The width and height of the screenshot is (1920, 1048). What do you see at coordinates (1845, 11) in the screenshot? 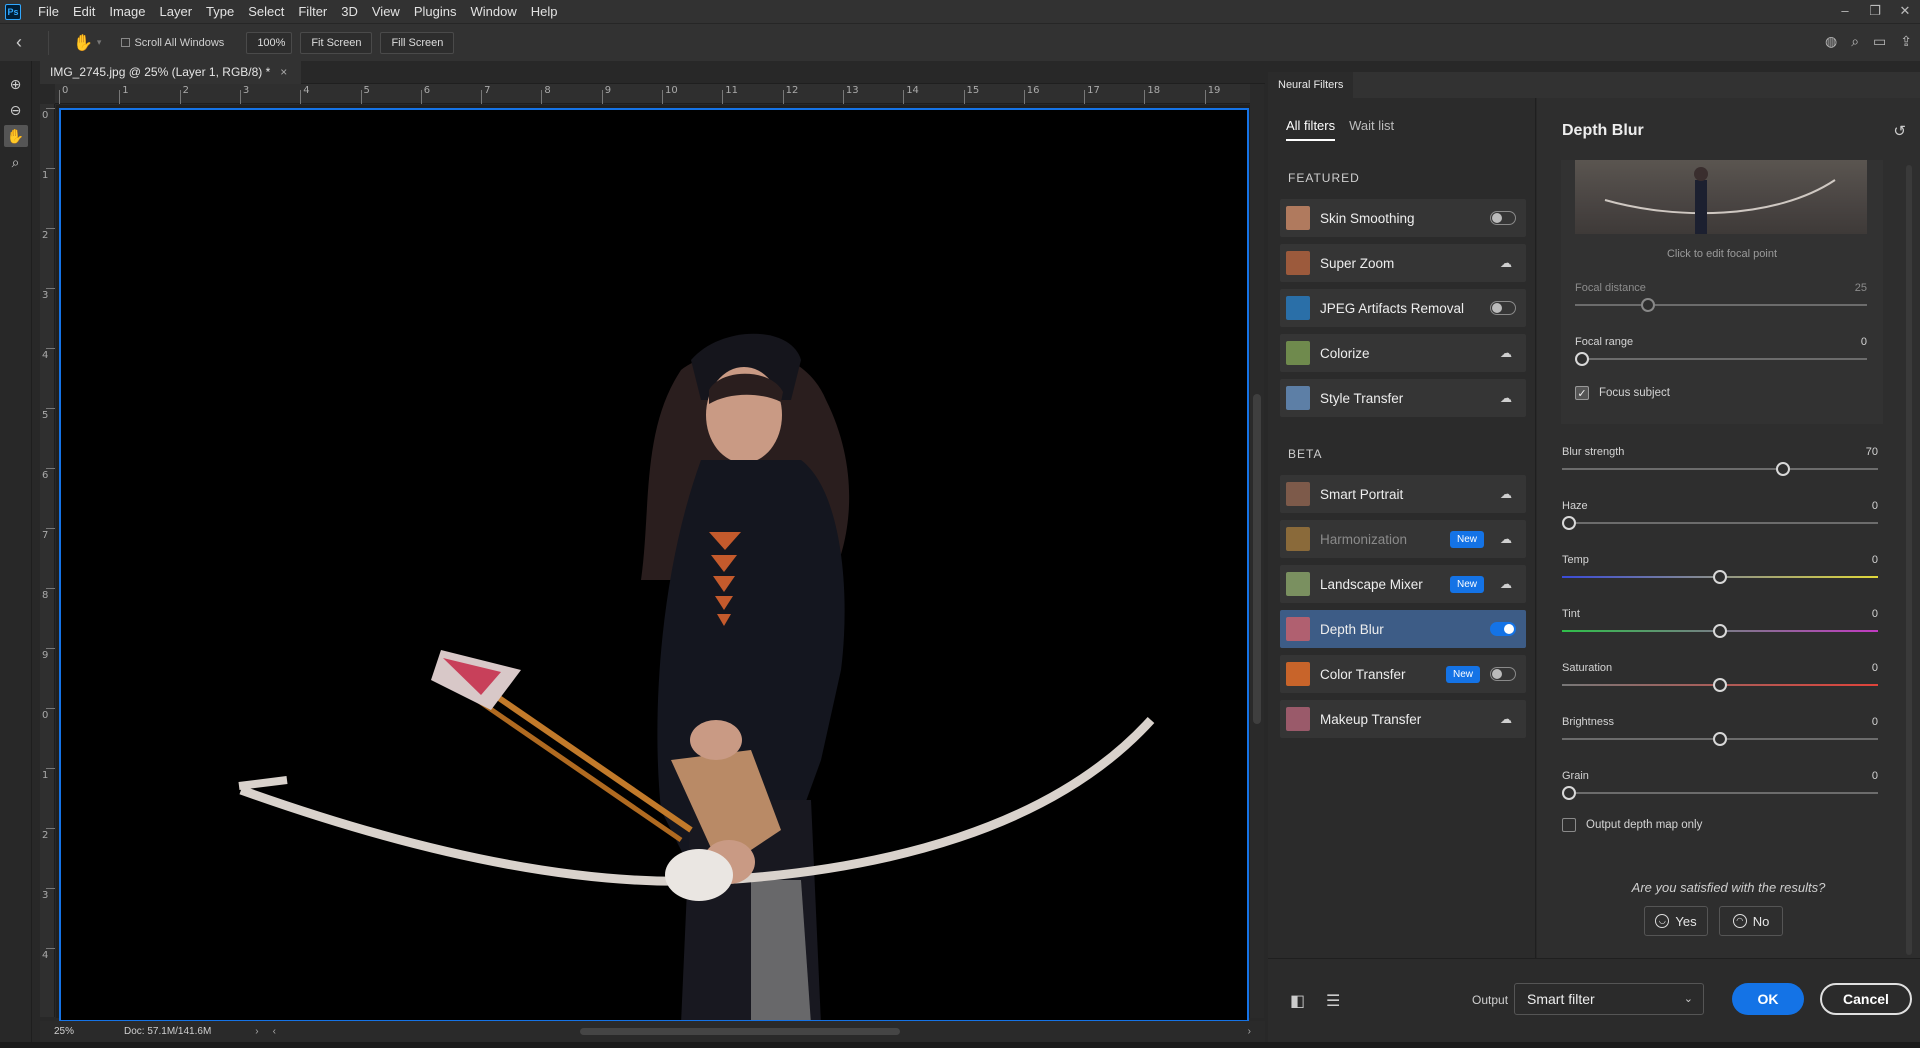
I see `minimize-icon: –` at bounding box center [1845, 11].